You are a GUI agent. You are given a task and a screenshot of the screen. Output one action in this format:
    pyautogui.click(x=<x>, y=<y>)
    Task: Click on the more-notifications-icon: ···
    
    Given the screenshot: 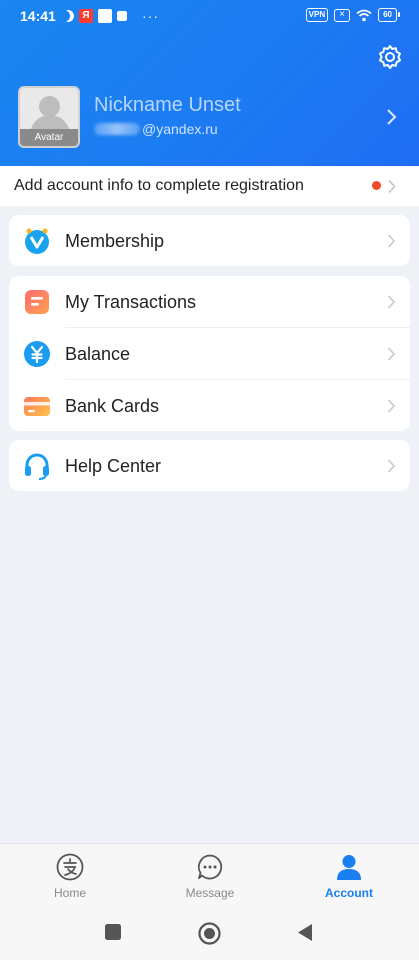 What is the action you would take?
    pyautogui.click(x=150, y=16)
    